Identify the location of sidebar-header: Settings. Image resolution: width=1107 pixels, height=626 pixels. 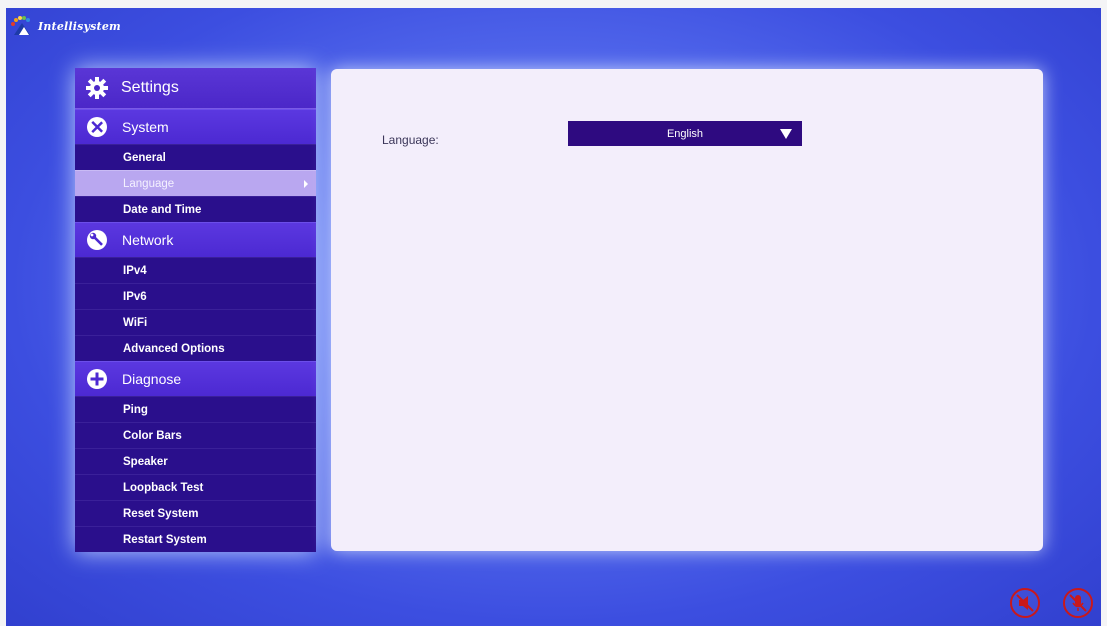
(195, 88).